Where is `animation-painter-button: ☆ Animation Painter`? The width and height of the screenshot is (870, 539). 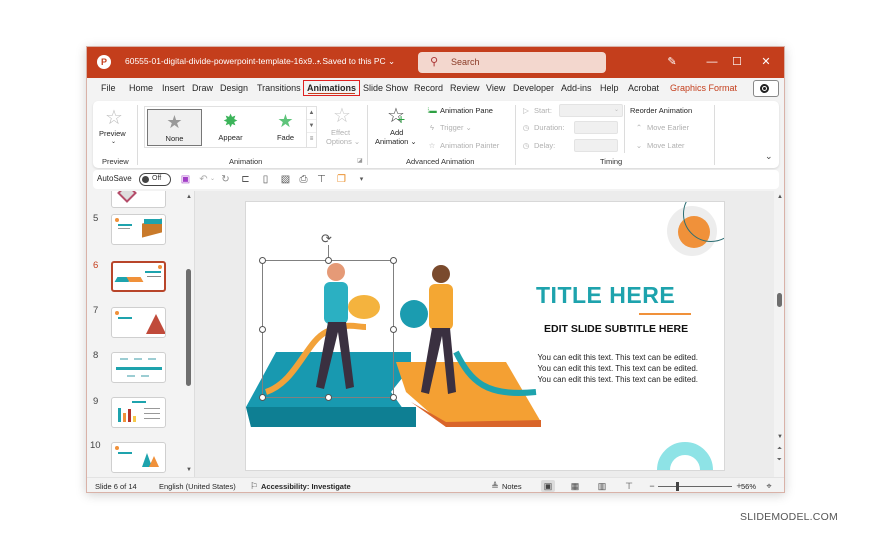 animation-painter-button: ☆ Animation Painter is located at coordinates (463, 145).